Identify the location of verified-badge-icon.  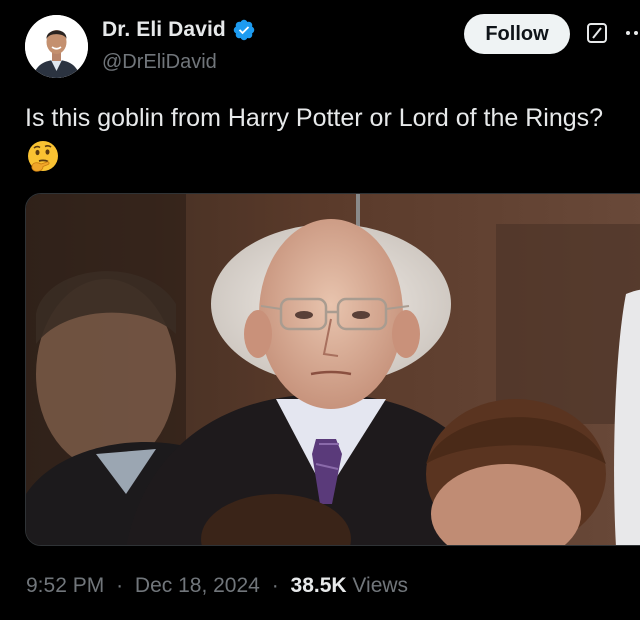
(244, 30).